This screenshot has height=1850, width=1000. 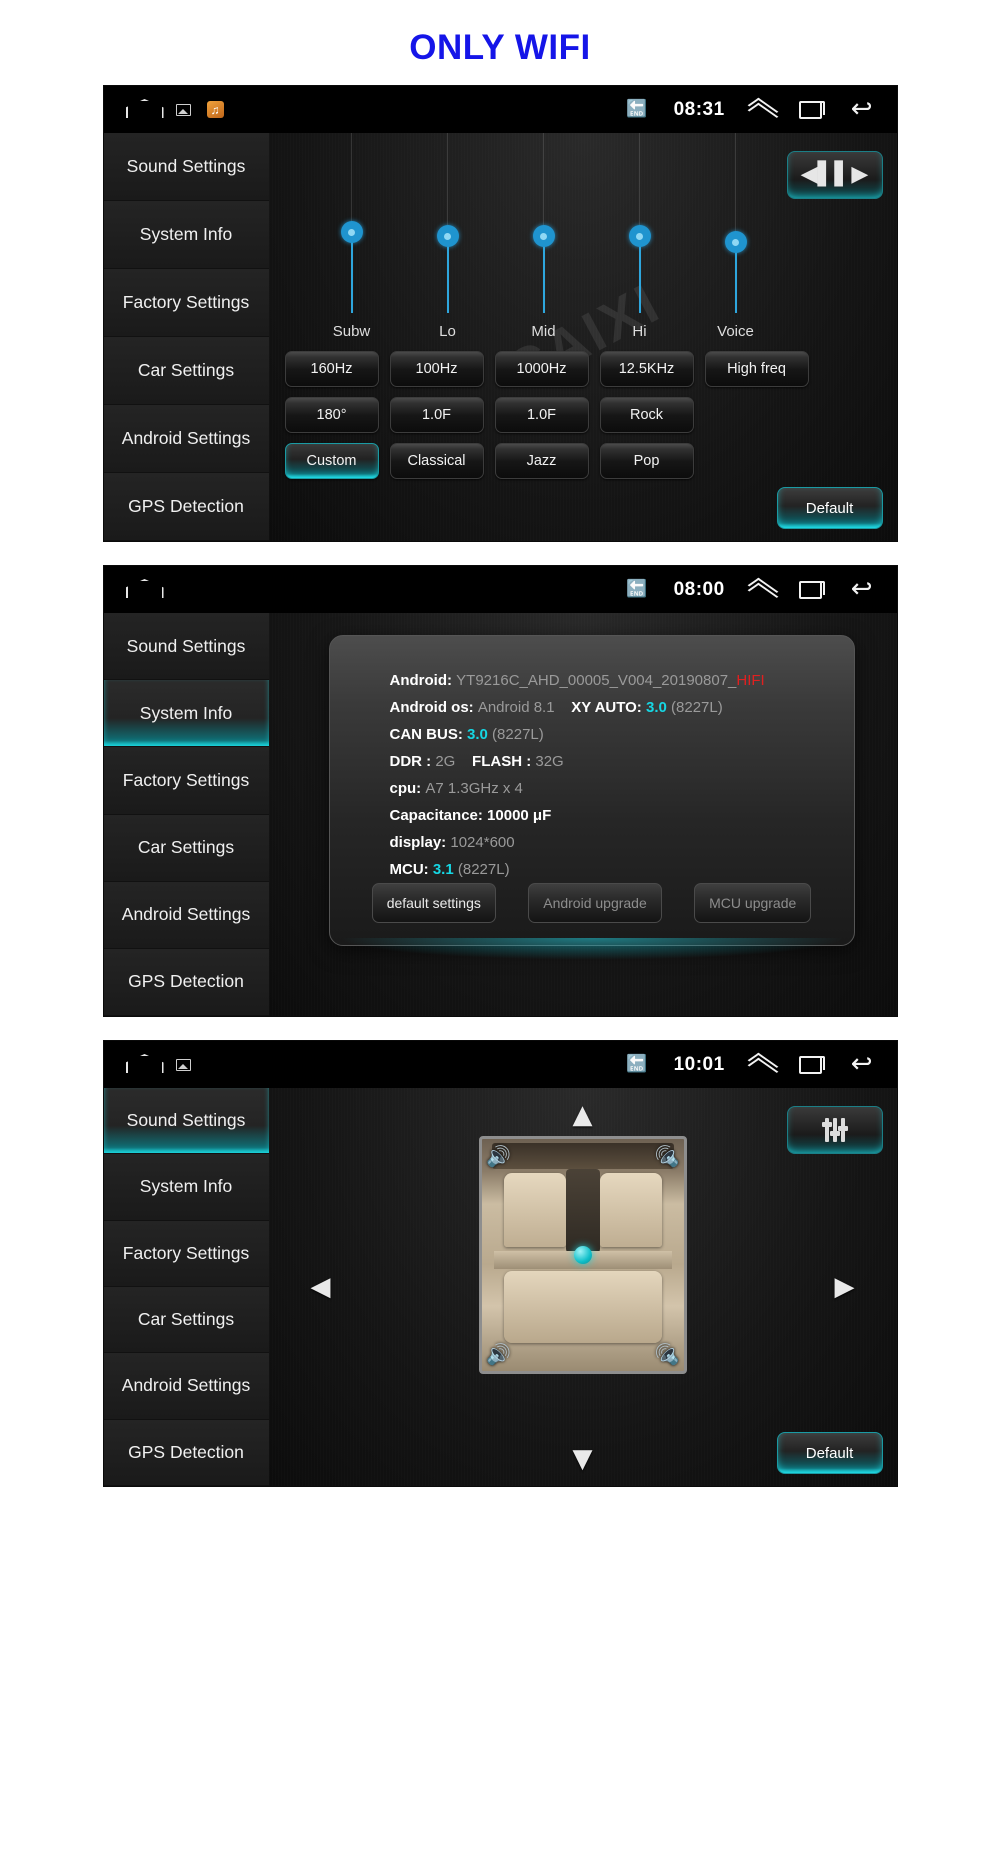 I want to click on info-value-ddr: 2G, so click(x=445, y=761).